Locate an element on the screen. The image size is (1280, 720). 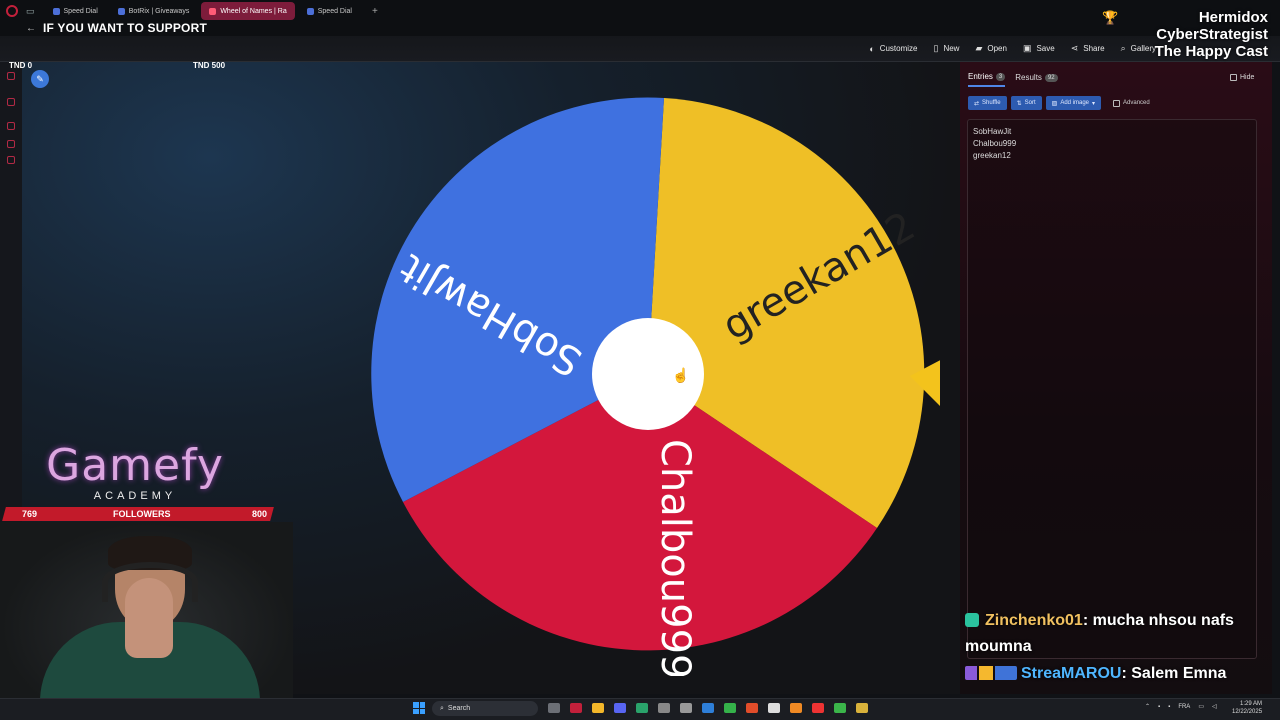
streamer-name: Hermidox is located at coordinates (1233, 17).